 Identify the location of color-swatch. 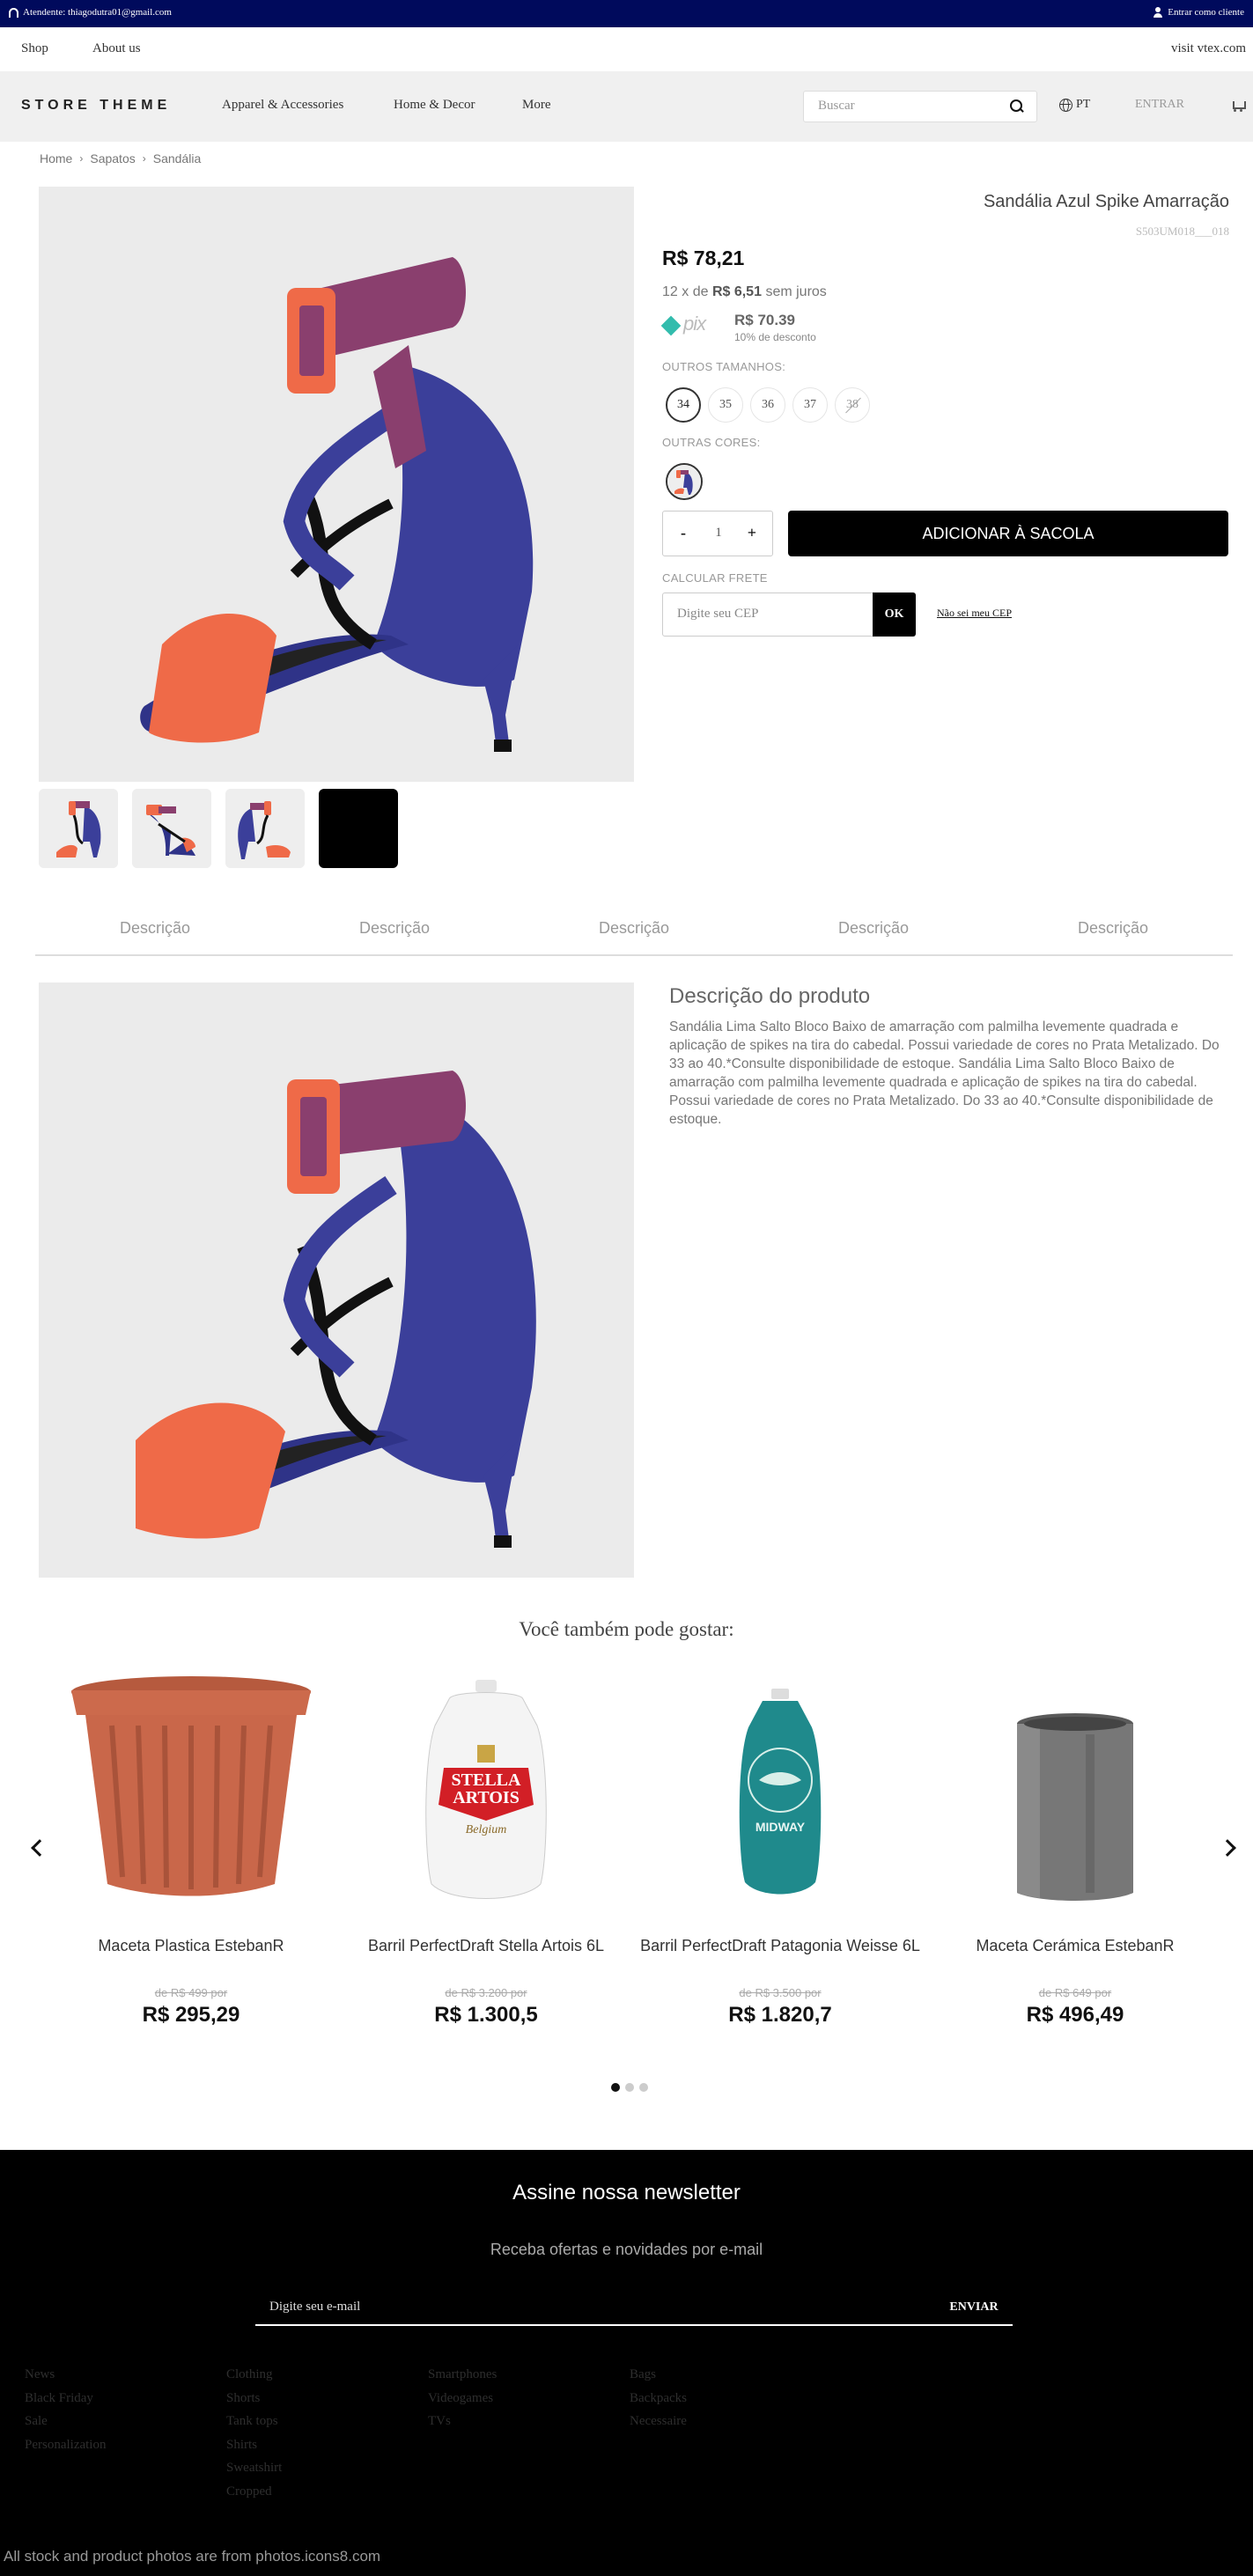
(685, 482).